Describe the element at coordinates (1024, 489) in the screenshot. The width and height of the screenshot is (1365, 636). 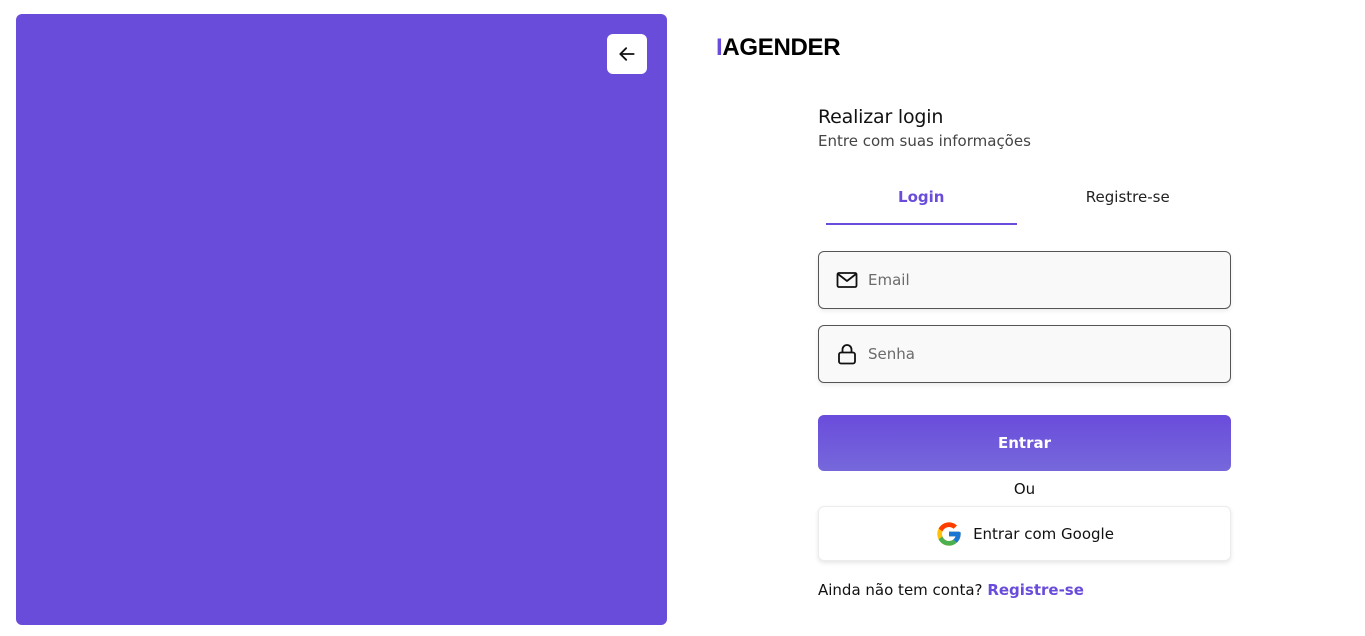
I see `or-divider: Ou` at that location.